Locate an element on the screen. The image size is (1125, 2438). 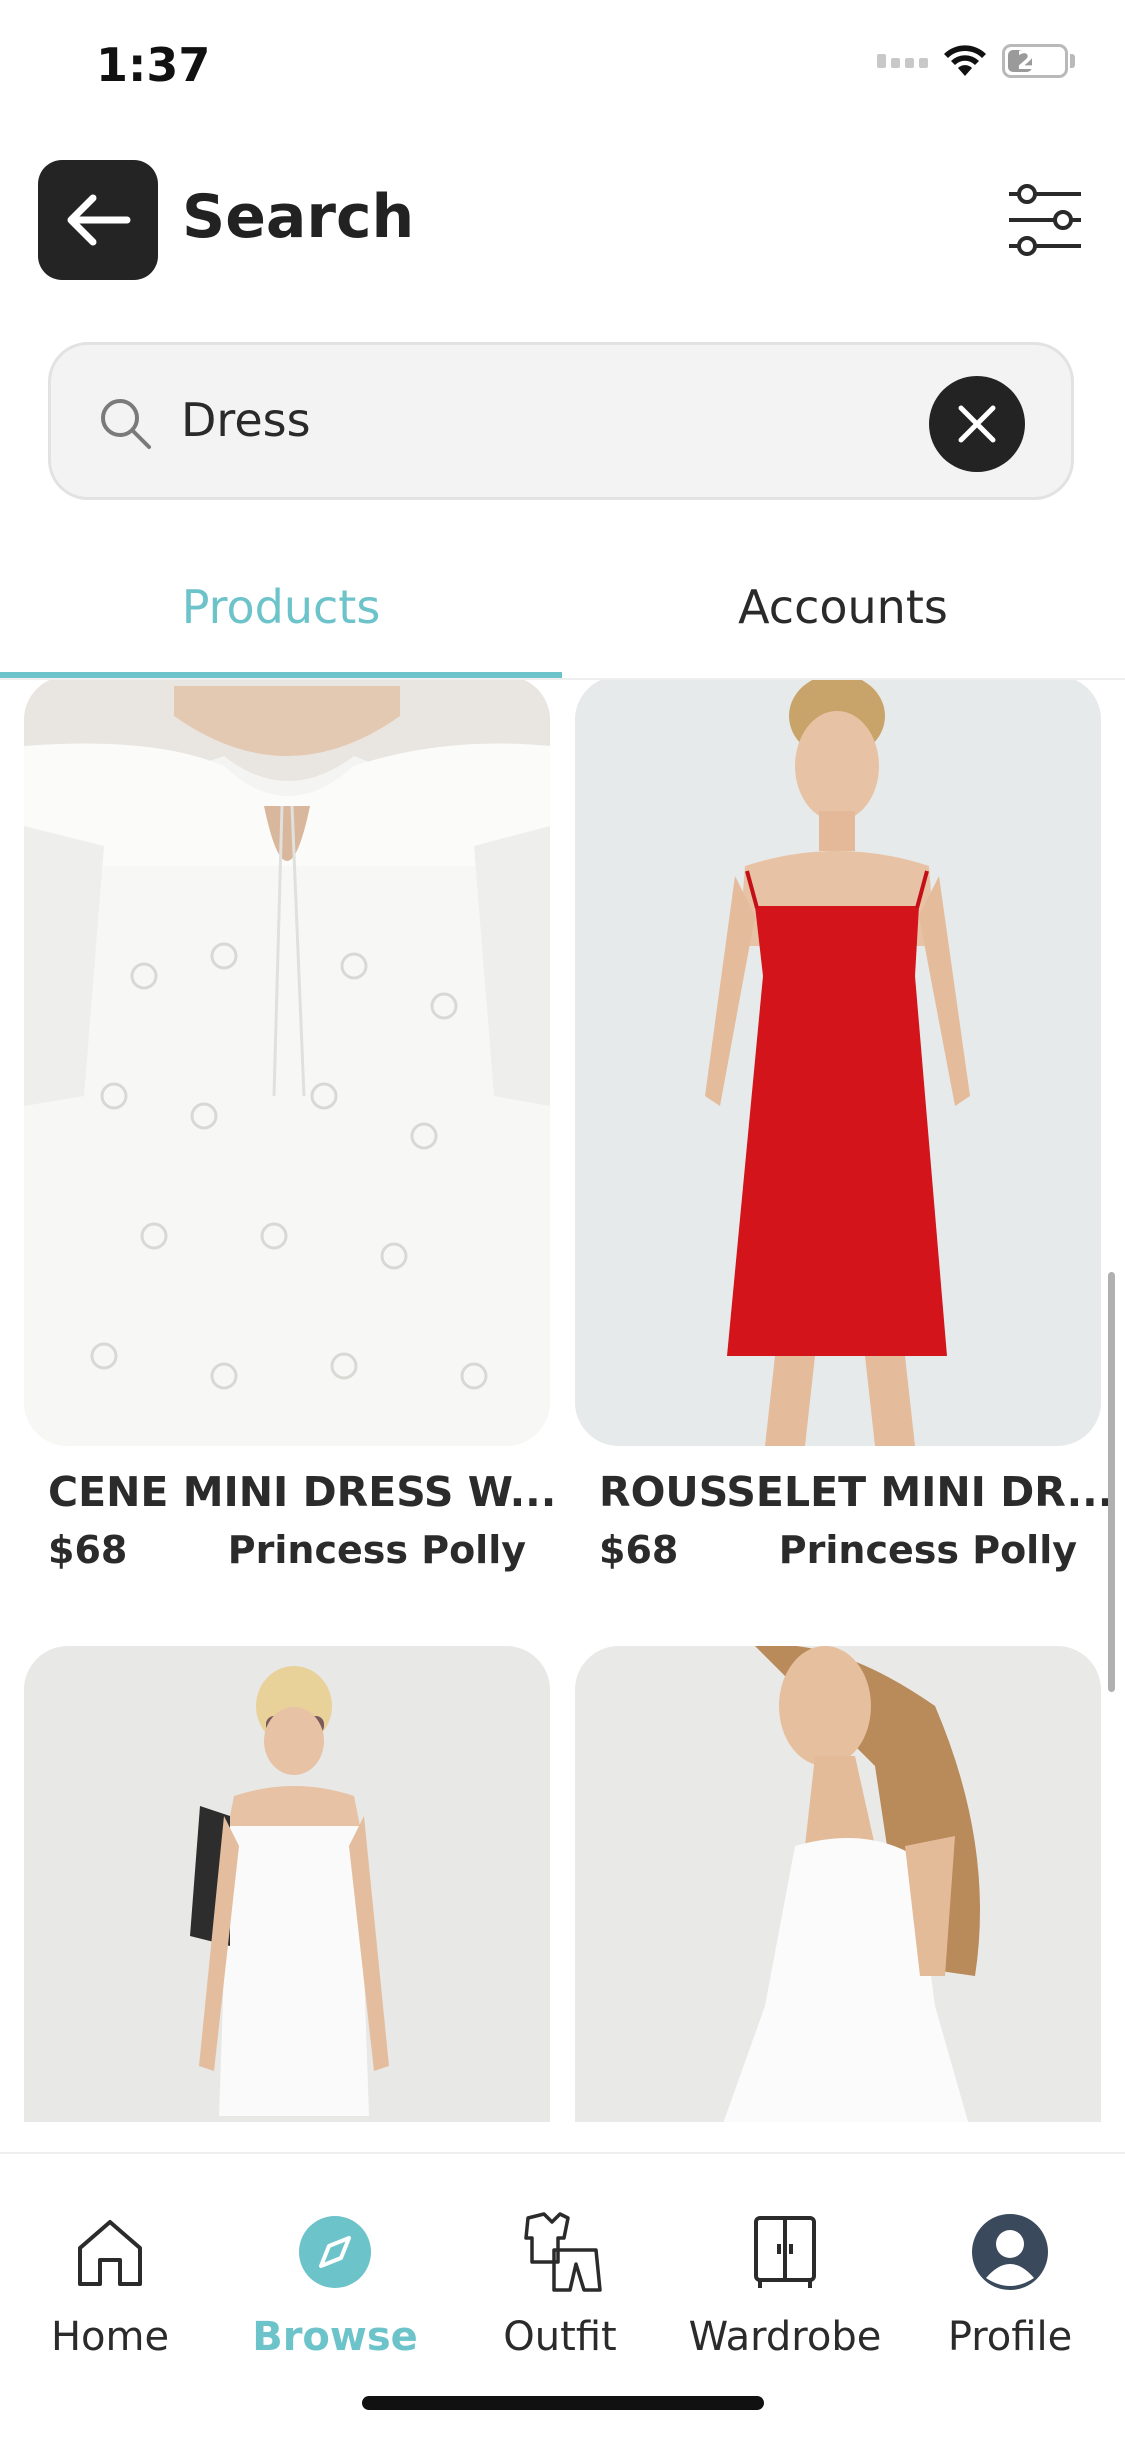
outfit-icon is located at coordinates (563, 2252).